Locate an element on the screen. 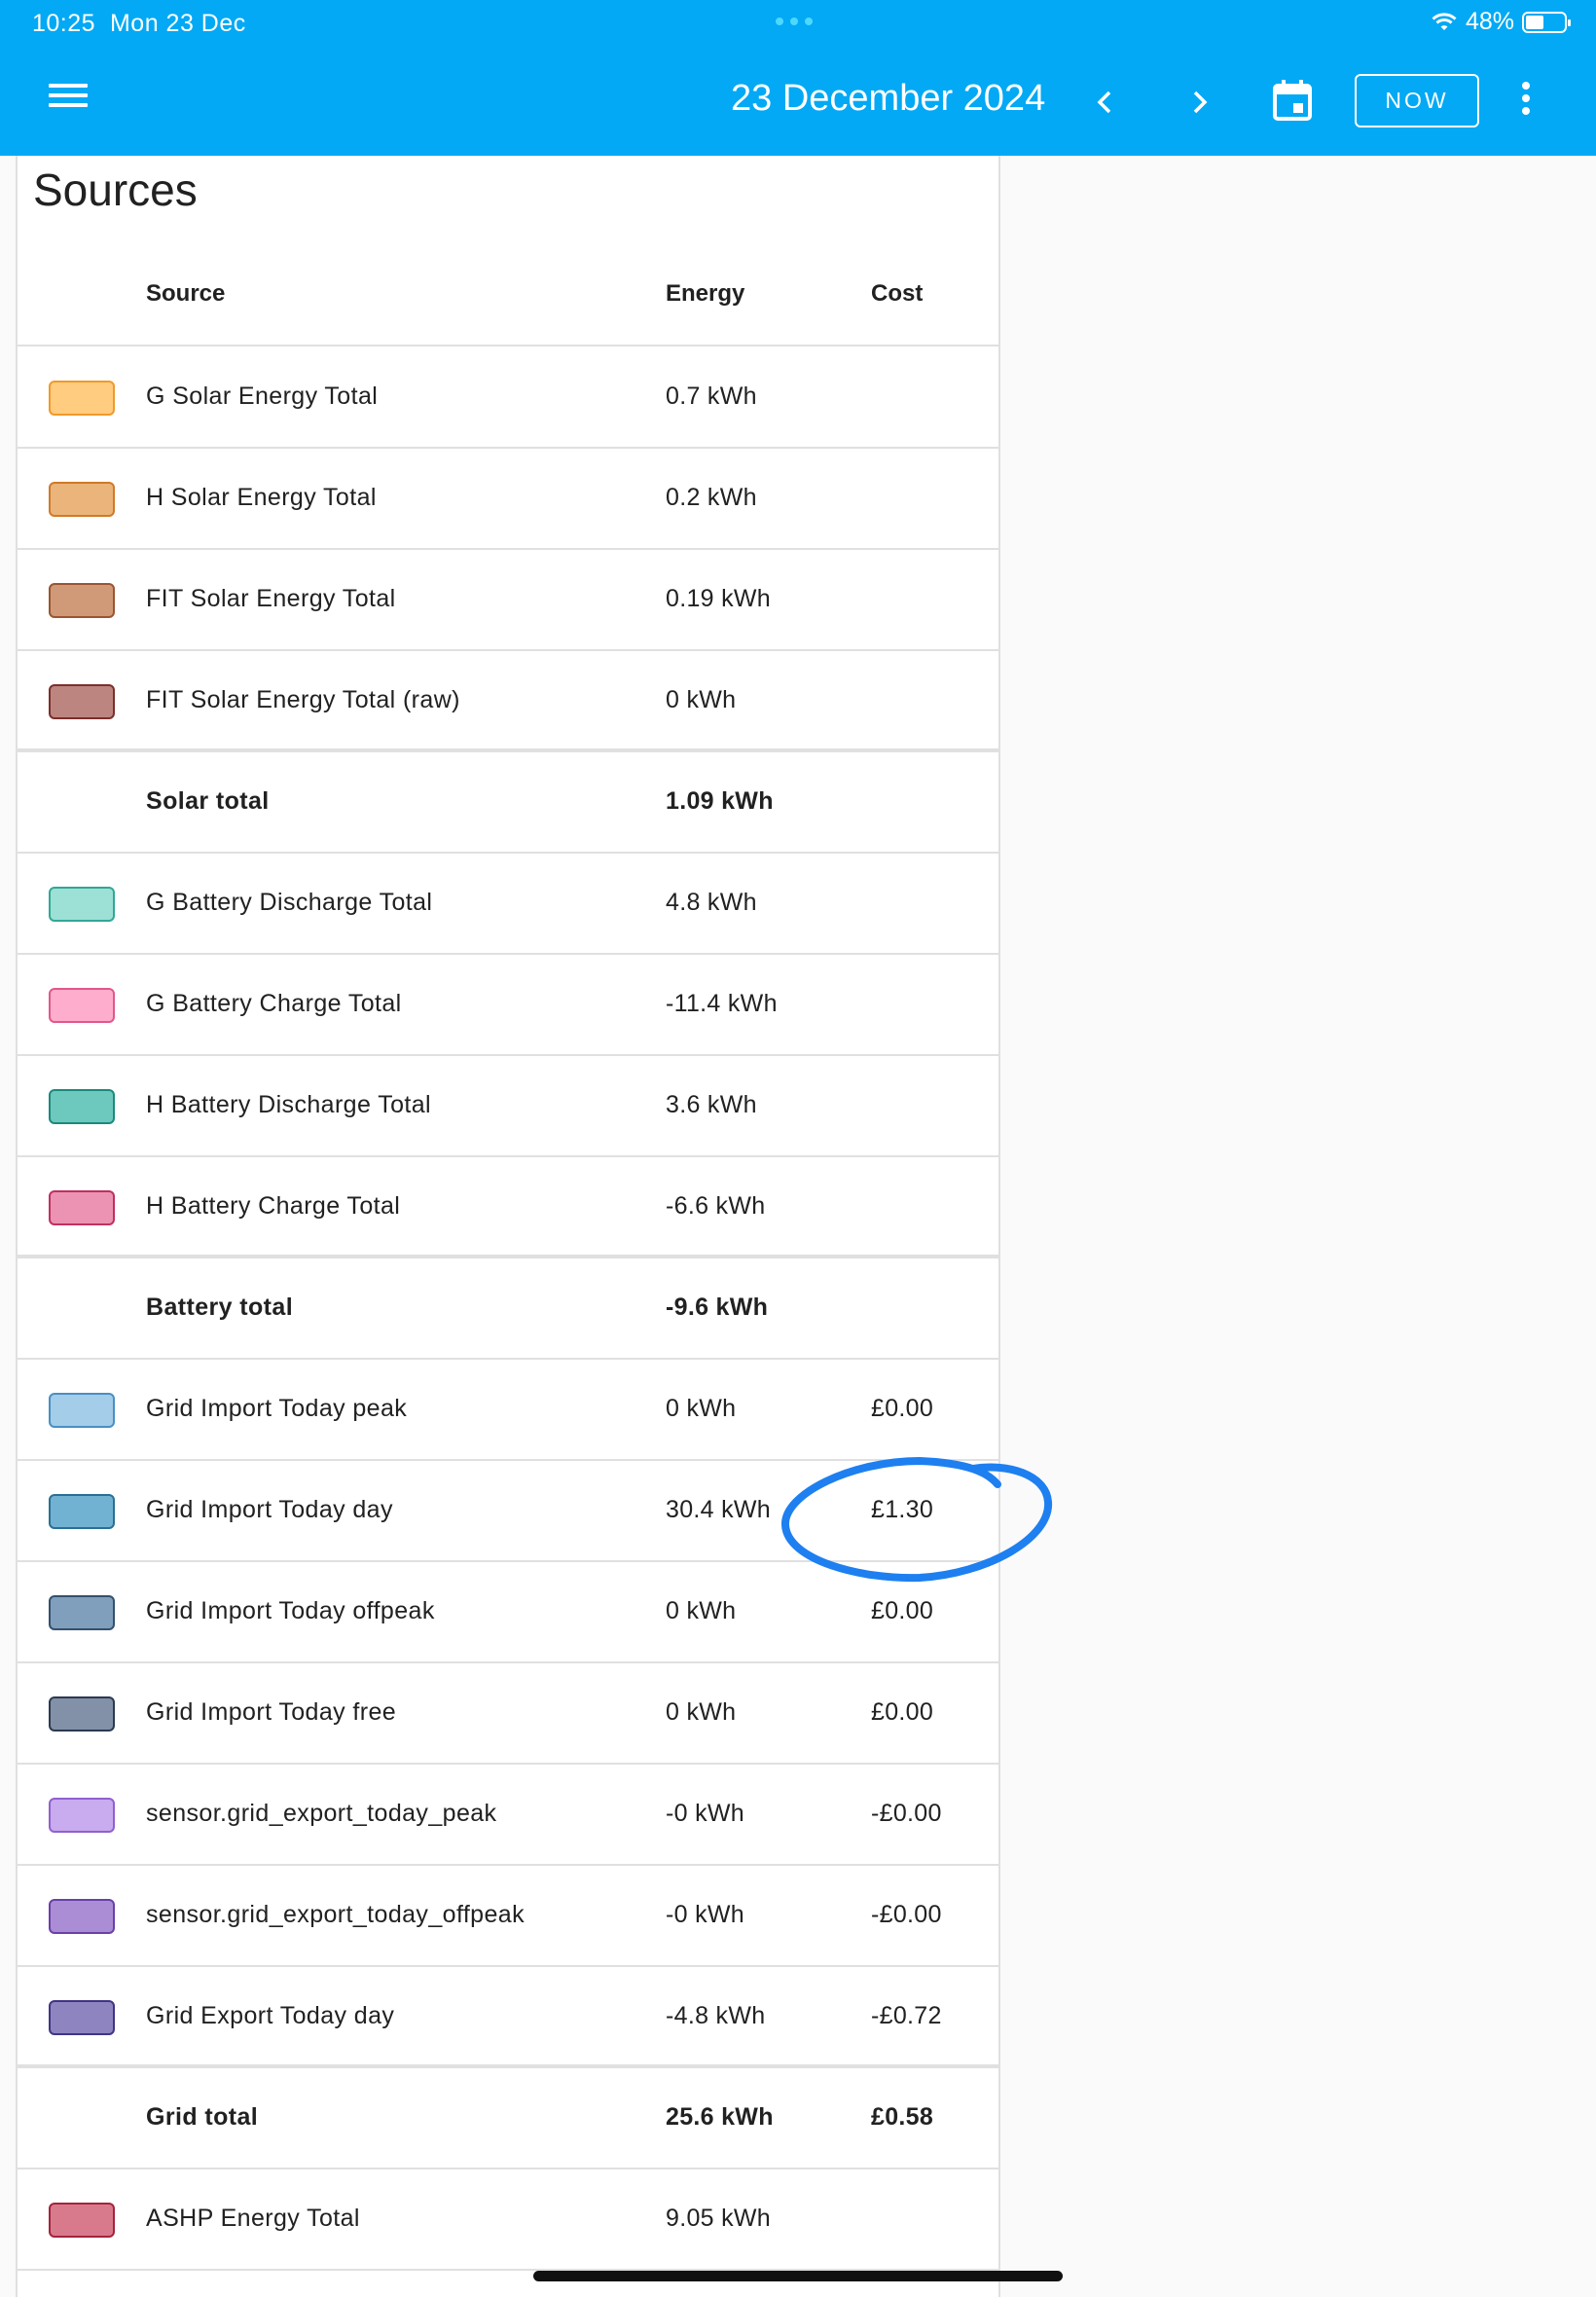 The image size is (1596, 2297). status-time: 10:25 Mon 23 Dec is located at coordinates (139, 23).